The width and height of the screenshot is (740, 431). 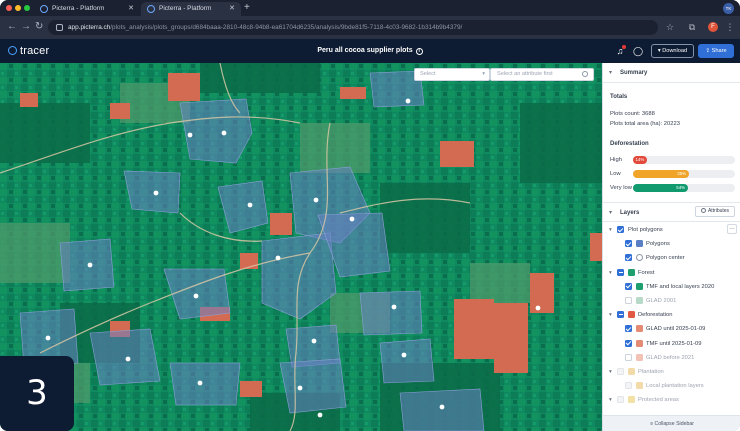 I want to click on layer-row: TMF until 2025-01-09, so click(x=671, y=344).